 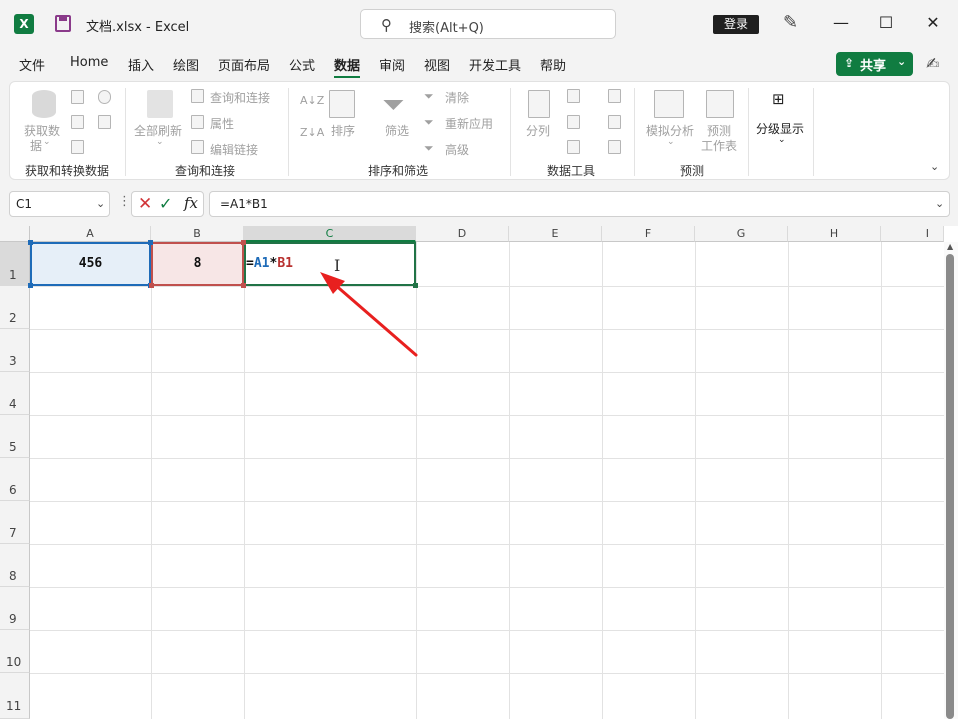 I want to click on annotation-arrow-shaft, so click(x=374, y=319).